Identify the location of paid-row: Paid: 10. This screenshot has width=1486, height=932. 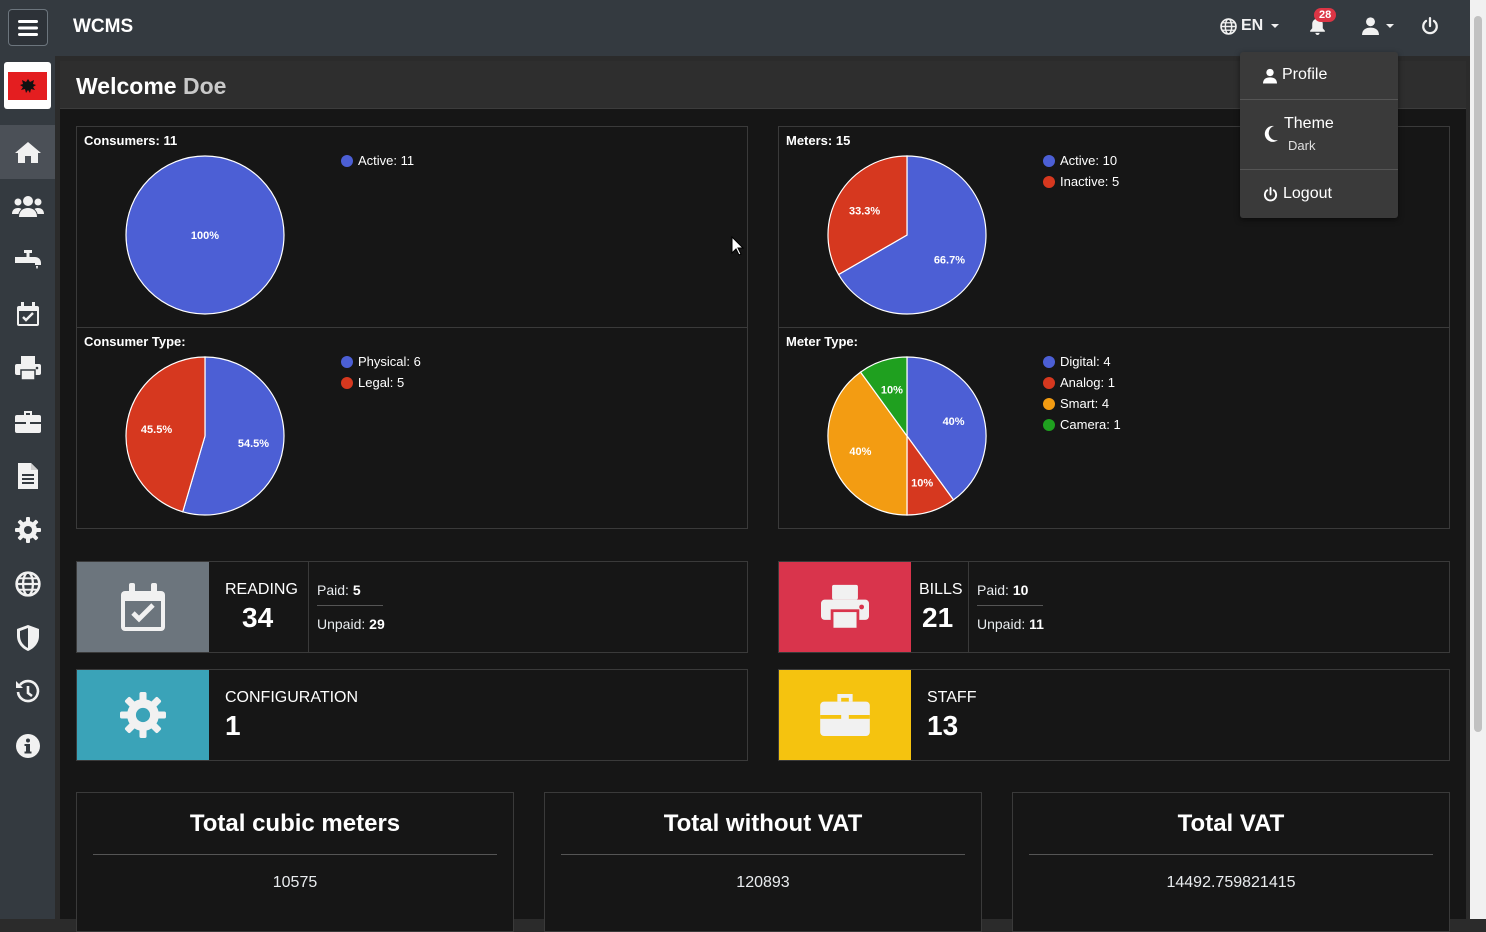
(1010, 584).